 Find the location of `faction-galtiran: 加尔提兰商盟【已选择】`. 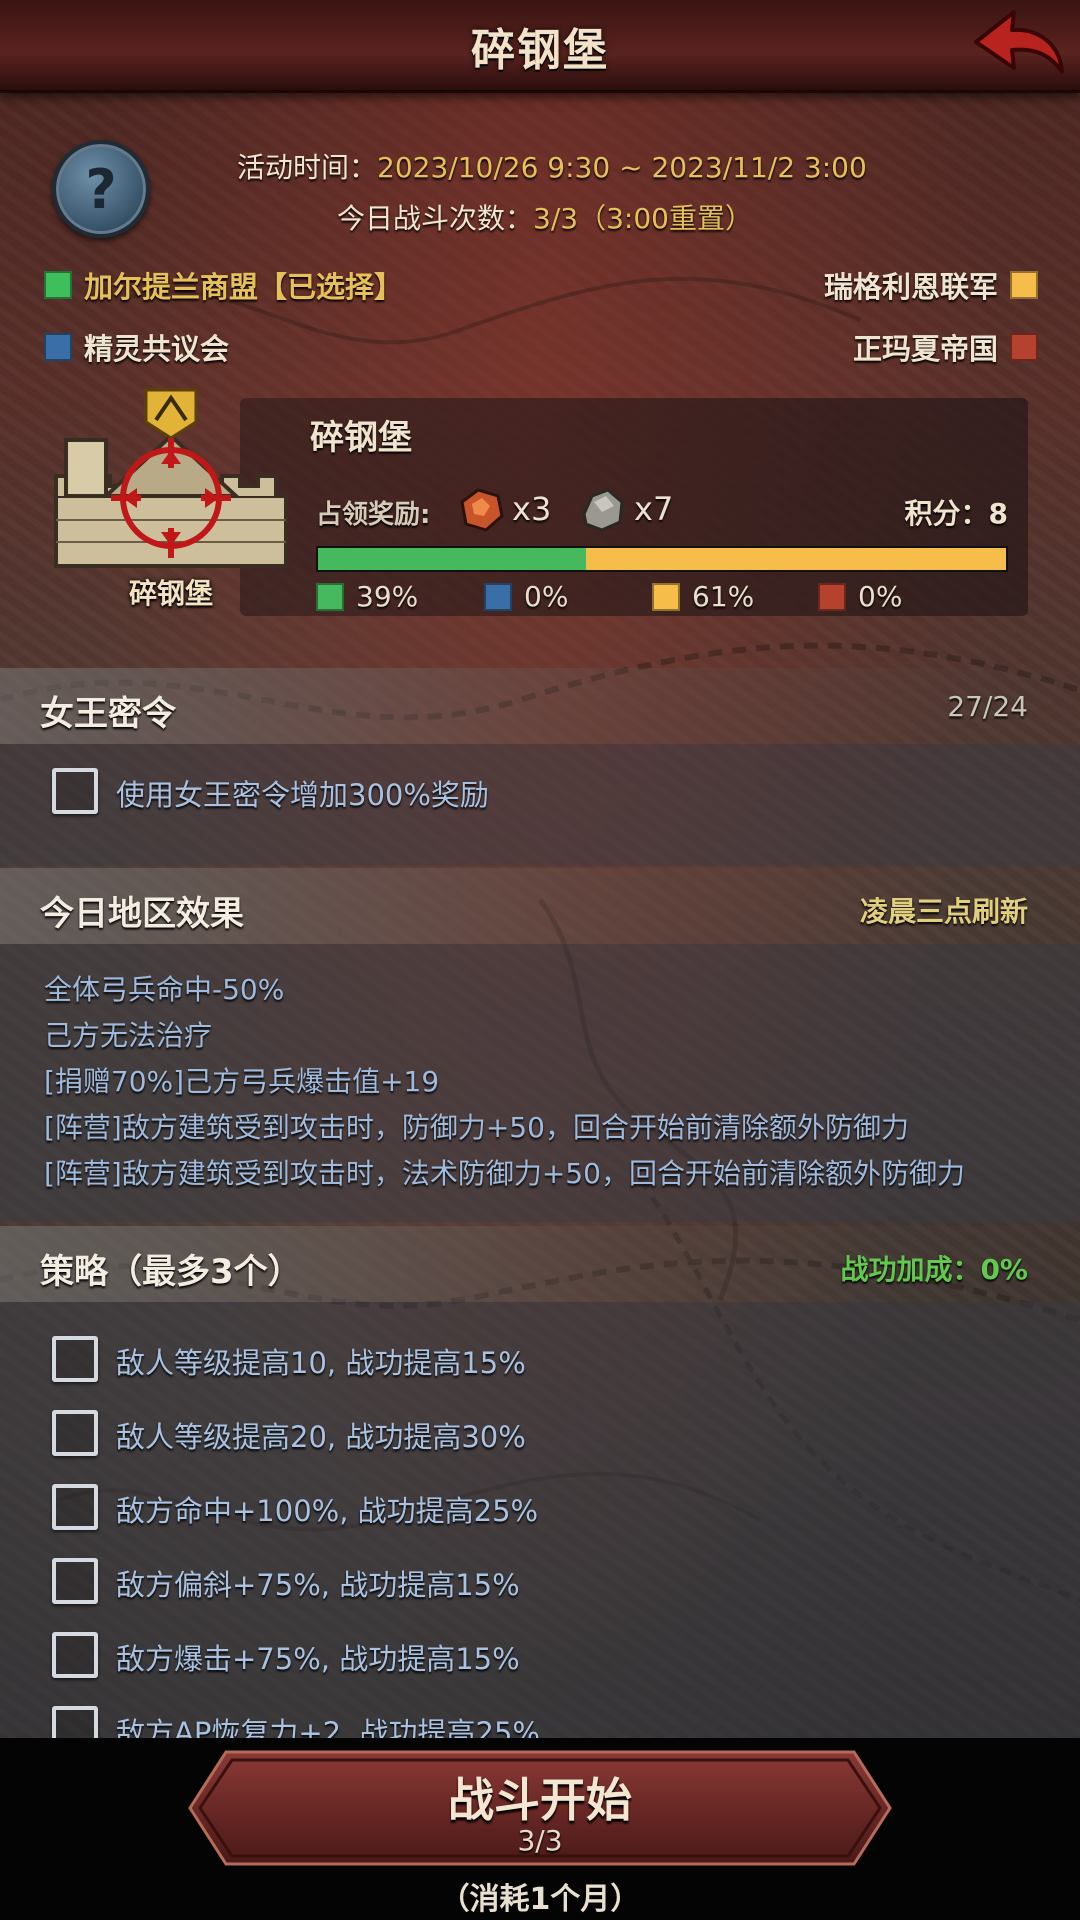

faction-galtiran: 加尔提兰商盟【已选择】 is located at coordinates (223, 285).